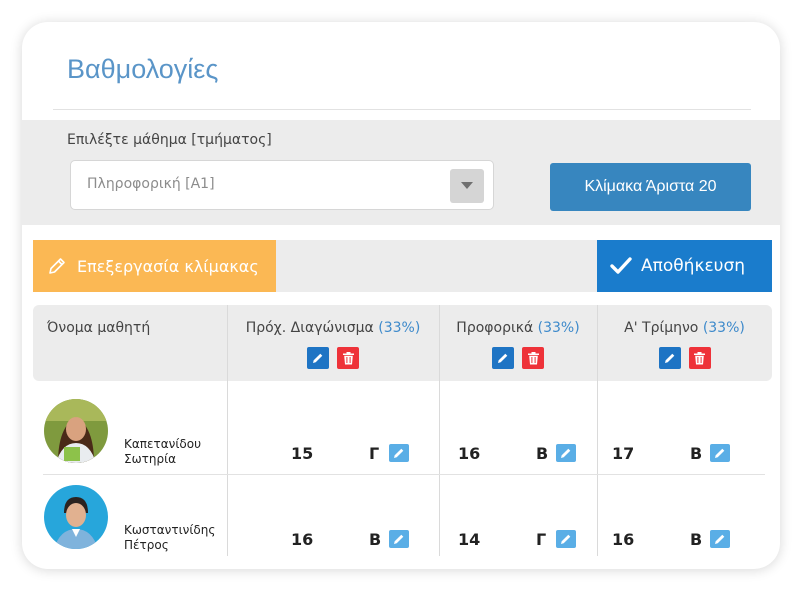 The width and height of the screenshot is (800, 589). What do you see at coordinates (169, 140) in the screenshot?
I see `course-select-label: Επιλέξτε μάθημα [τμήματος]` at bounding box center [169, 140].